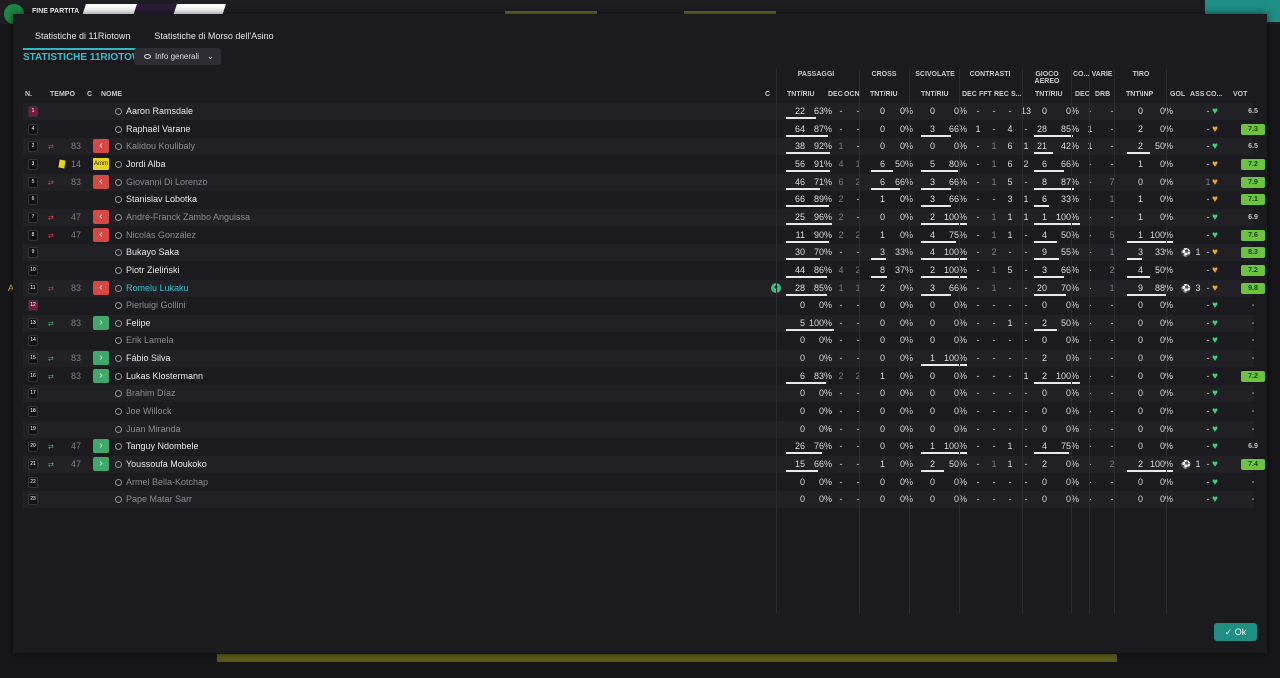 The image size is (1280, 678). What do you see at coordinates (1102, 94) in the screenshot?
I see `column-header-var-drb: DRB` at bounding box center [1102, 94].